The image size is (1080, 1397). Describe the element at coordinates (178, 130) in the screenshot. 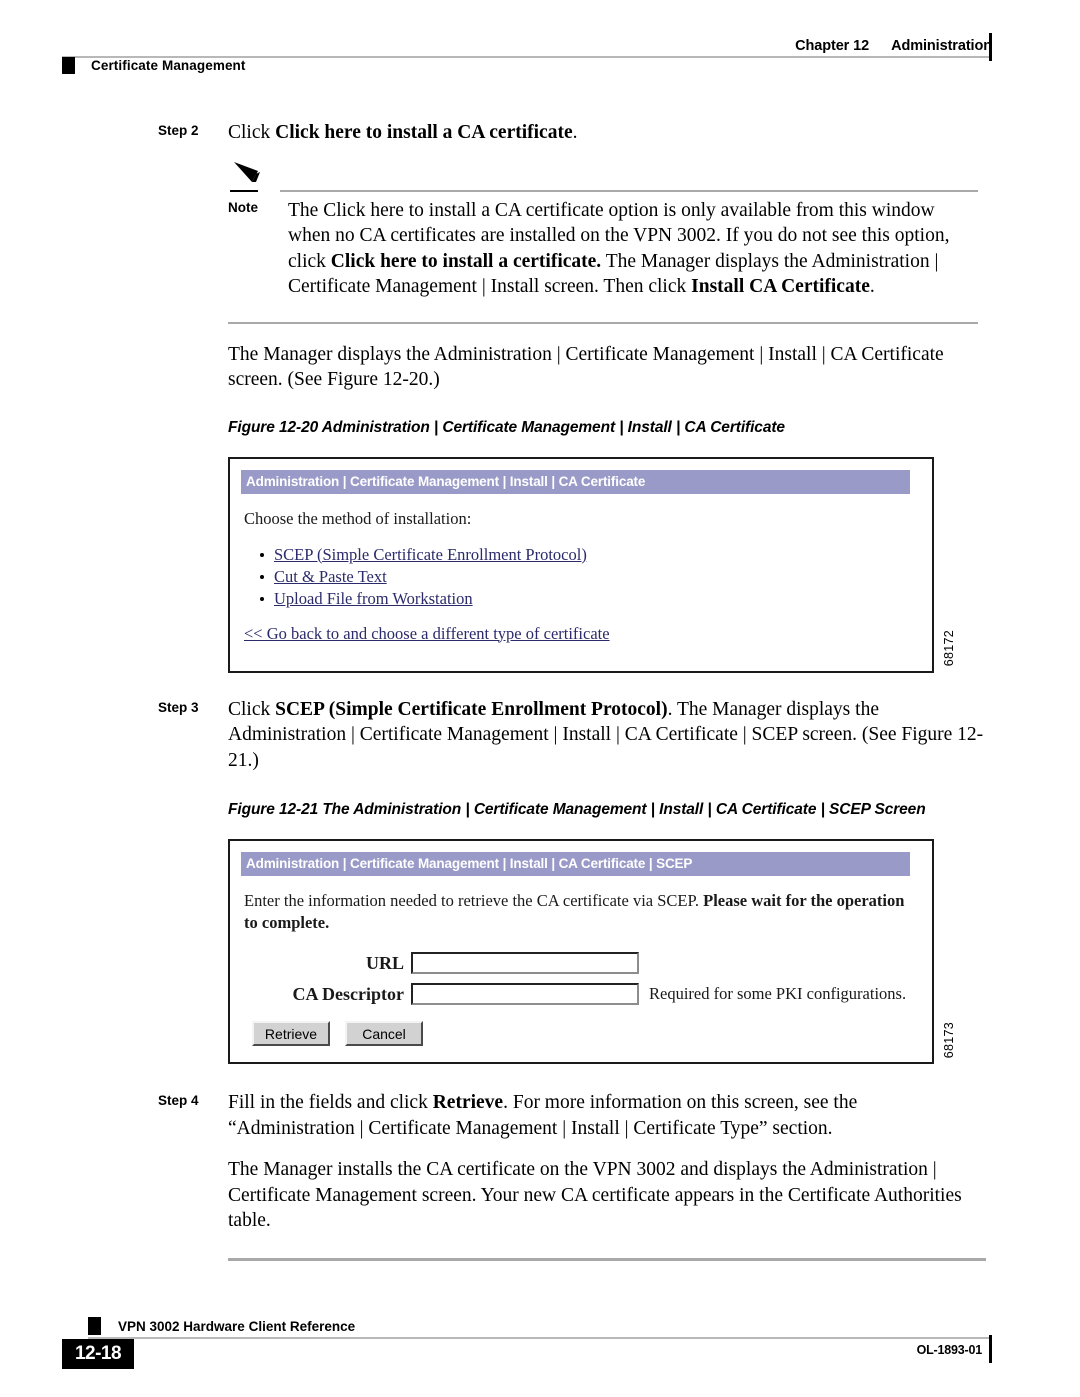

I see `step-2-label: Step 2` at that location.